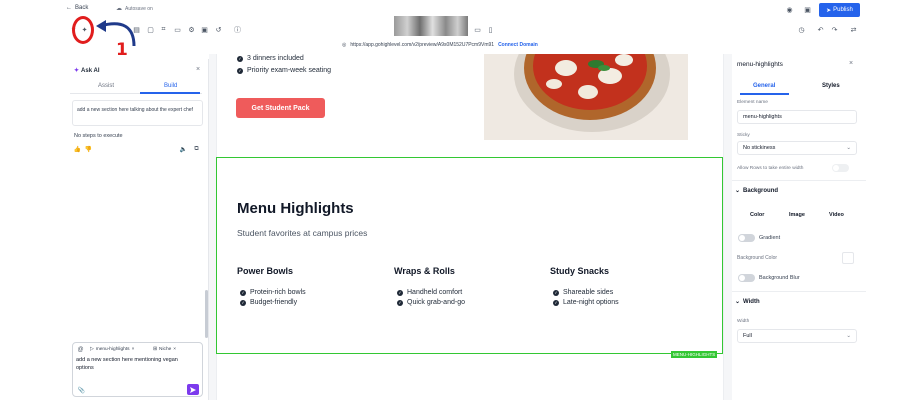 This screenshot has height=400, width=900. I want to click on history-icon: ↺, so click(218, 29).